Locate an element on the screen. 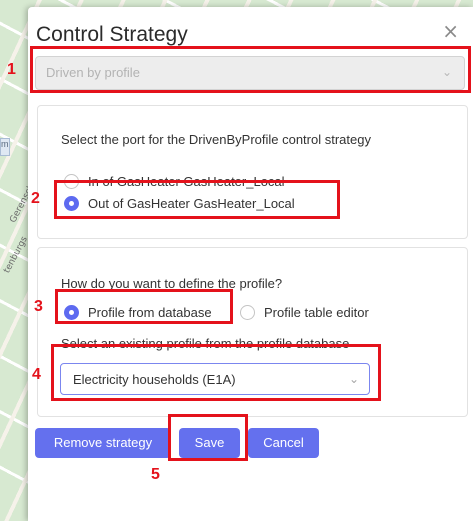  cancel-button: Cancel is located at coordinates (283, 443).